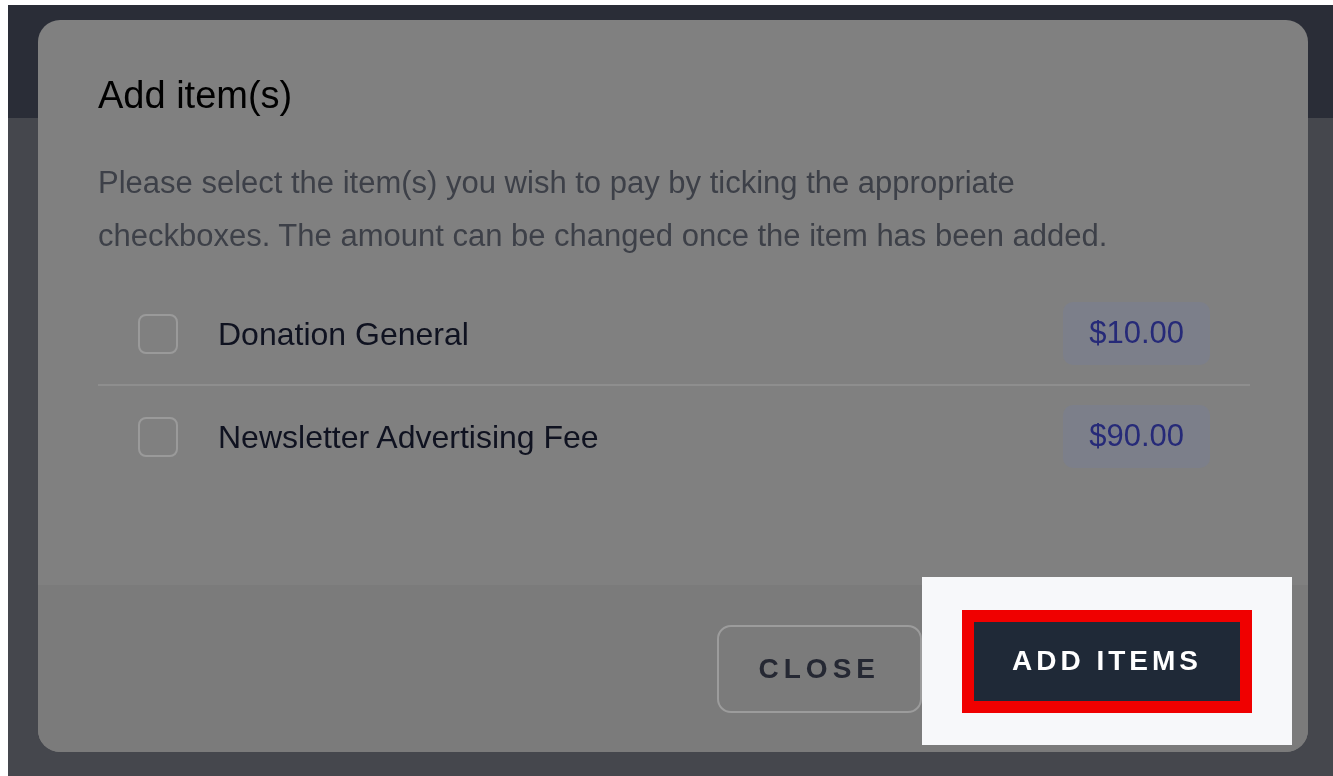 This screenshot has height=776, width=1333. I want to click on dialog-description: Please select the item(s) you wish to pay by ticking the appropriate checkboxes. The amount can be changed once the item has been added., so click(603, 209).